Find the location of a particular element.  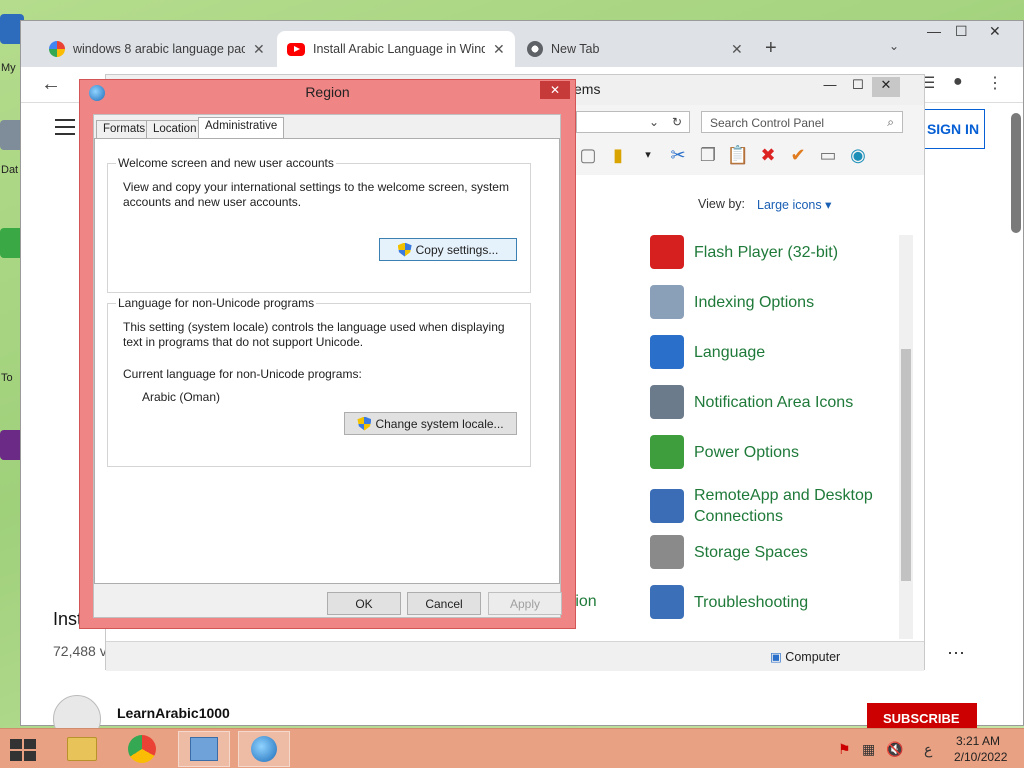

ok-button: OK is located at coordinates (364, 603).